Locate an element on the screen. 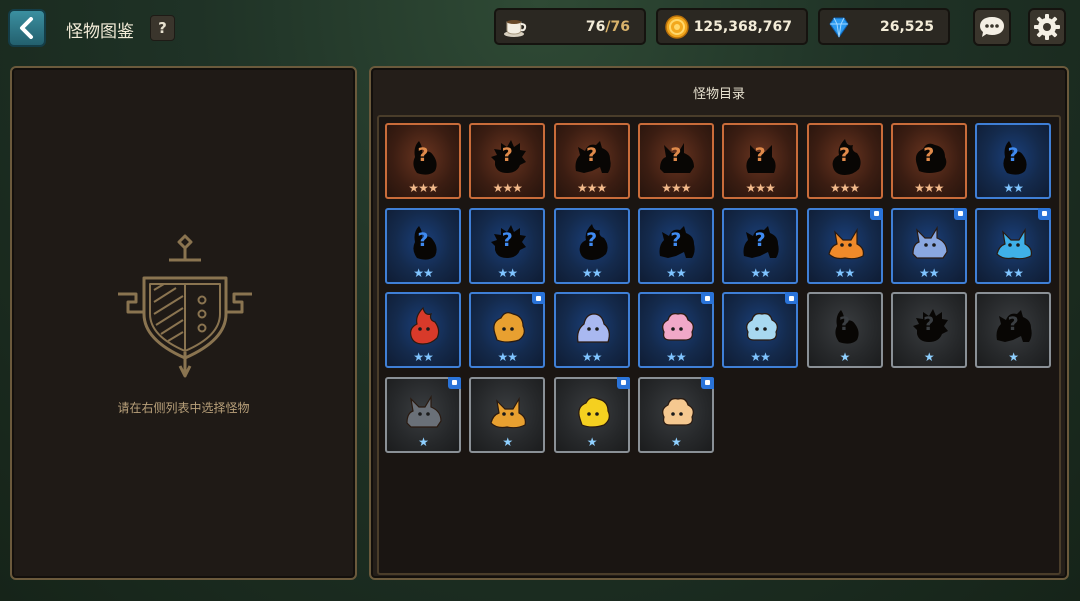 This screenshot has height=601, width=1080. gem-value: 26,525 is located at coordinates (906, 27).